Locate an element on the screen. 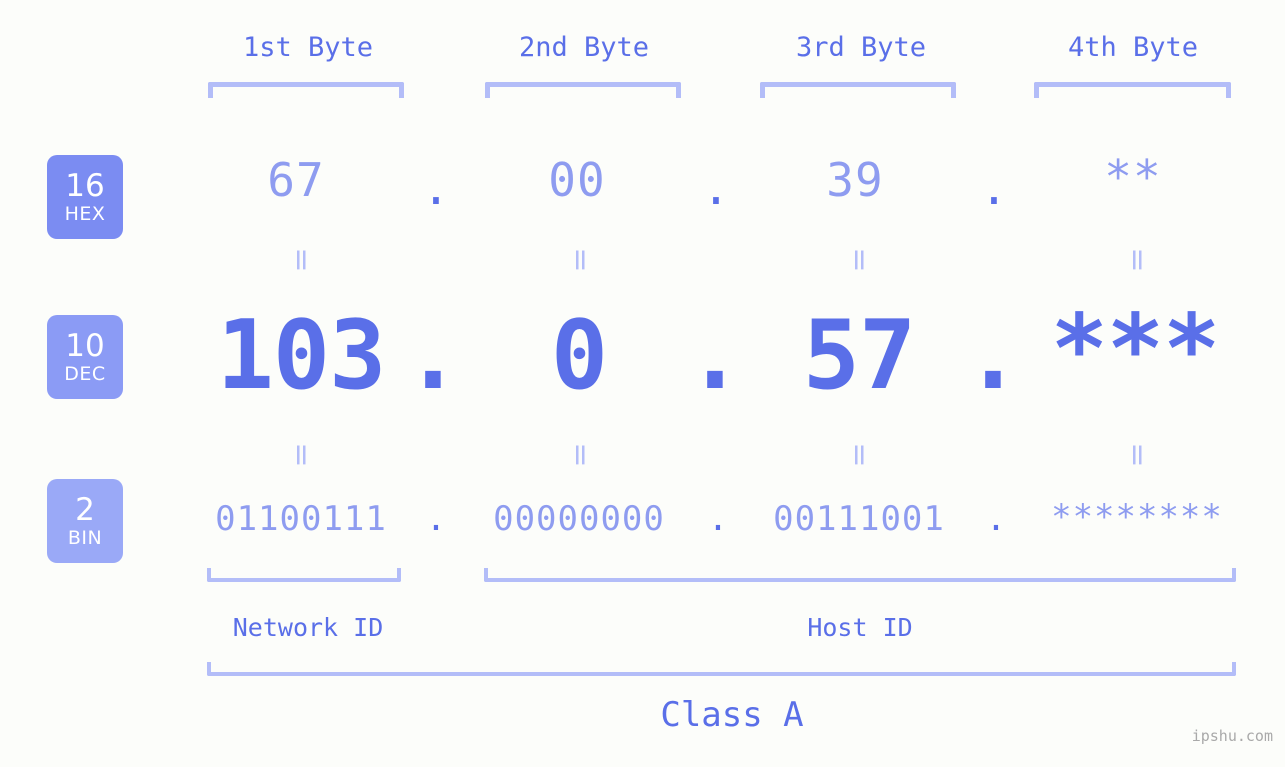 The width and height of the screenshot is (1285, 767). network-id-label: Network ID is located at coordinates (308, 627).